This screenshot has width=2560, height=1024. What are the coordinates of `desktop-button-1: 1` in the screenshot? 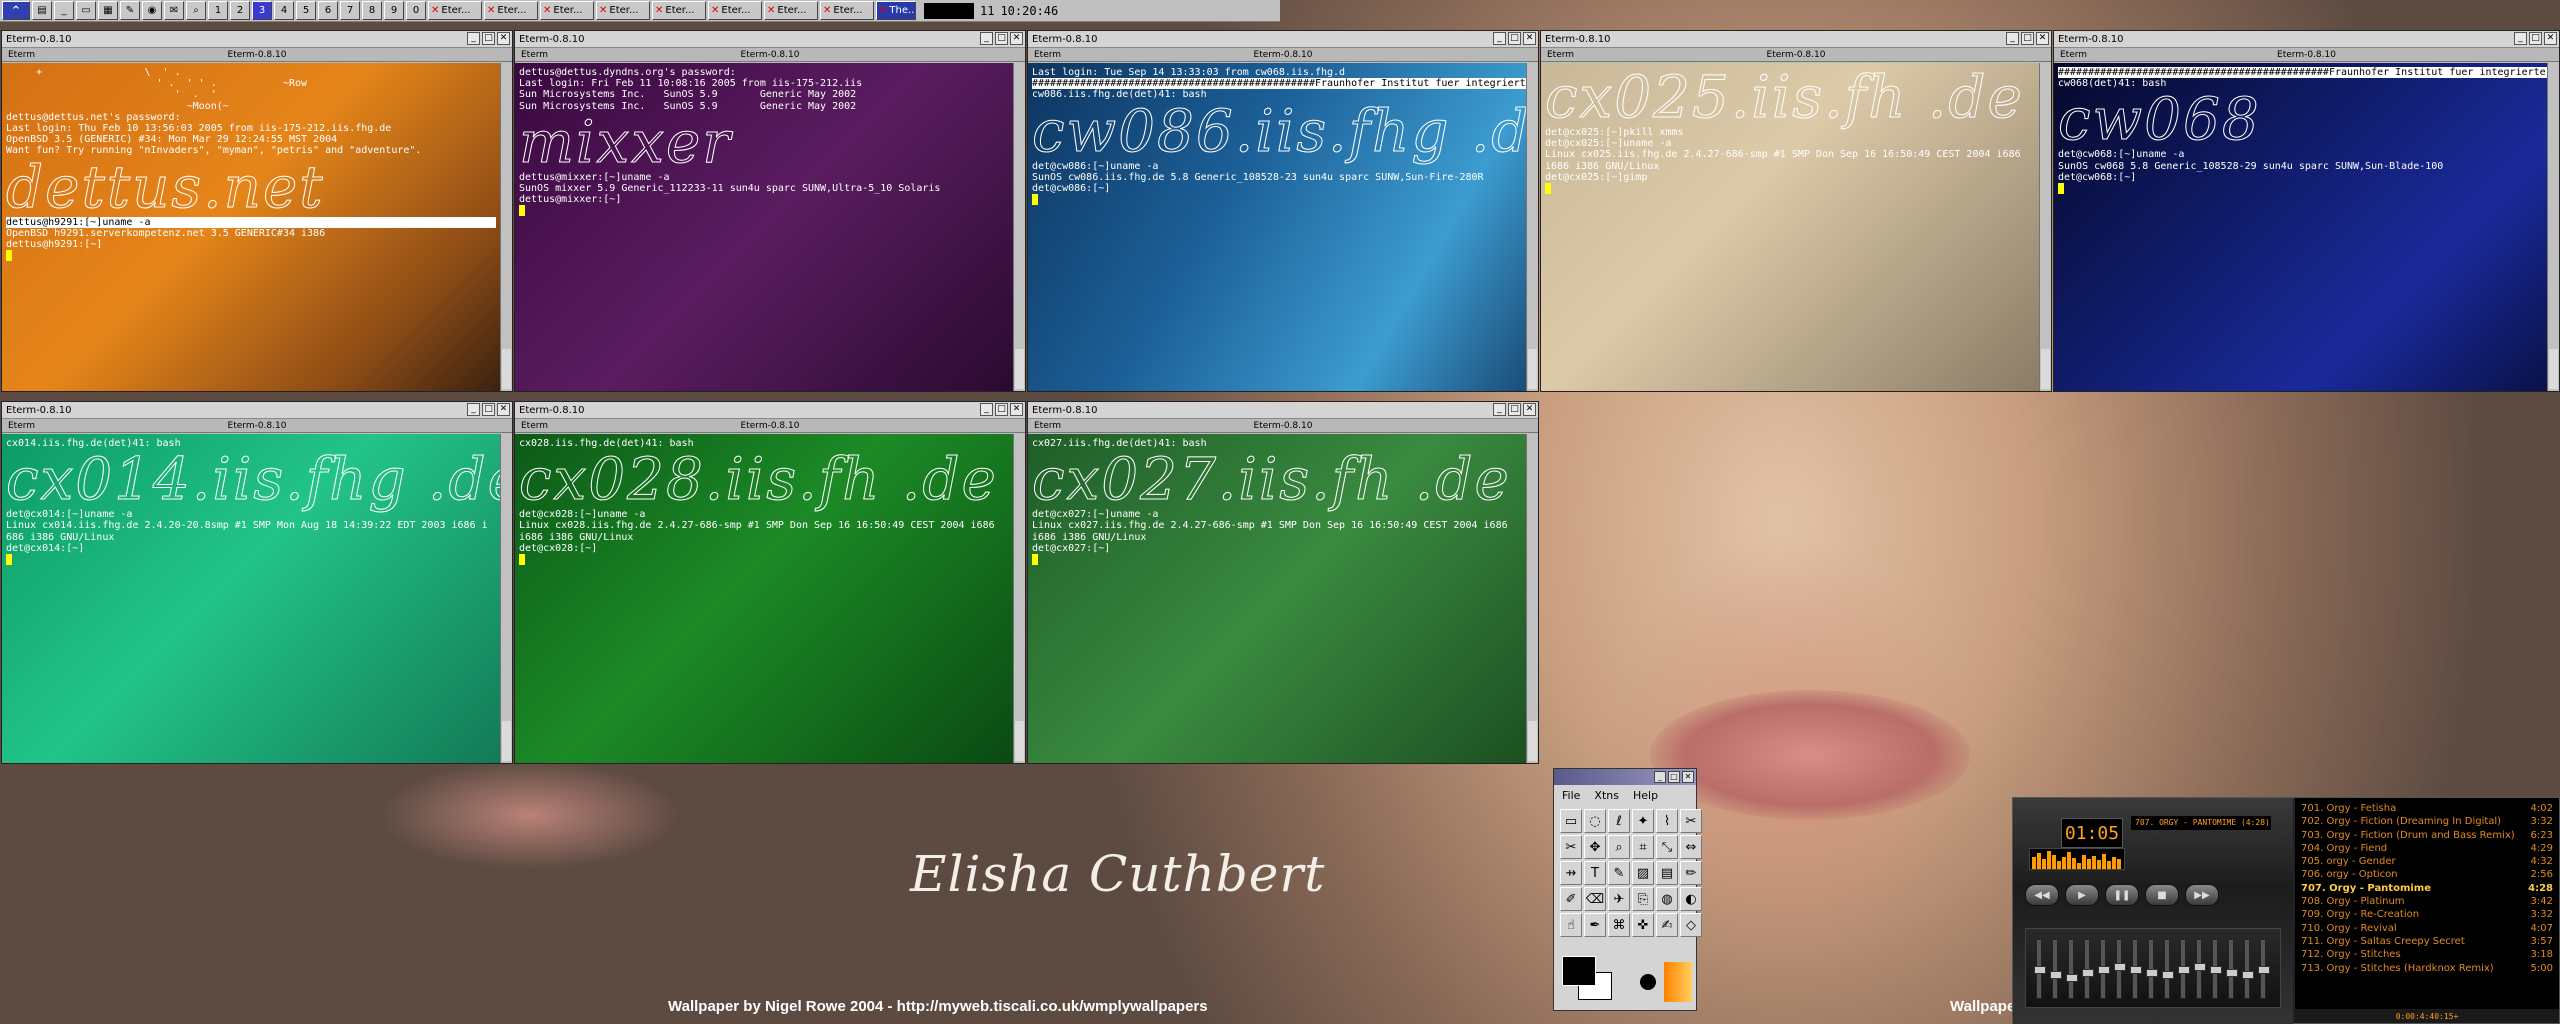 It's located at (218, 10).